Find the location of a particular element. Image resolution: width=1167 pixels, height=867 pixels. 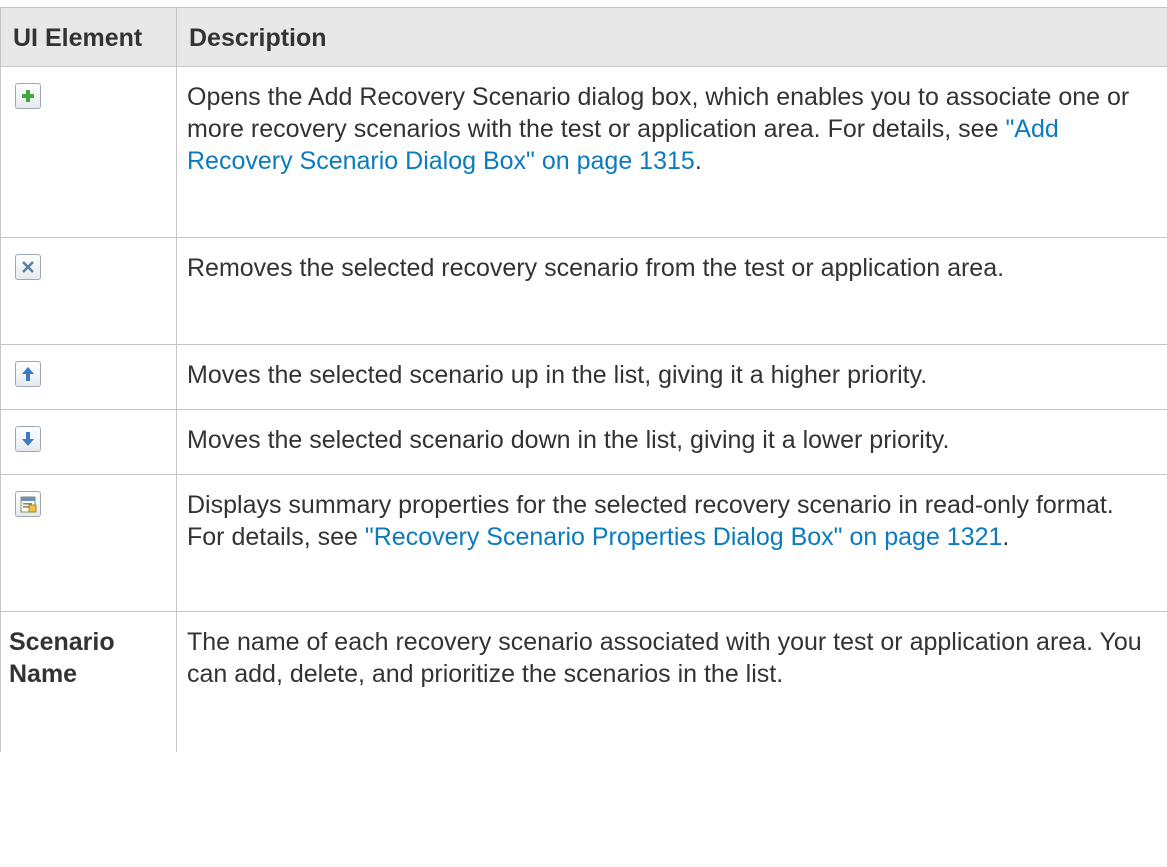

header-ui-element: UI Element is located at coordinates (88, 37).